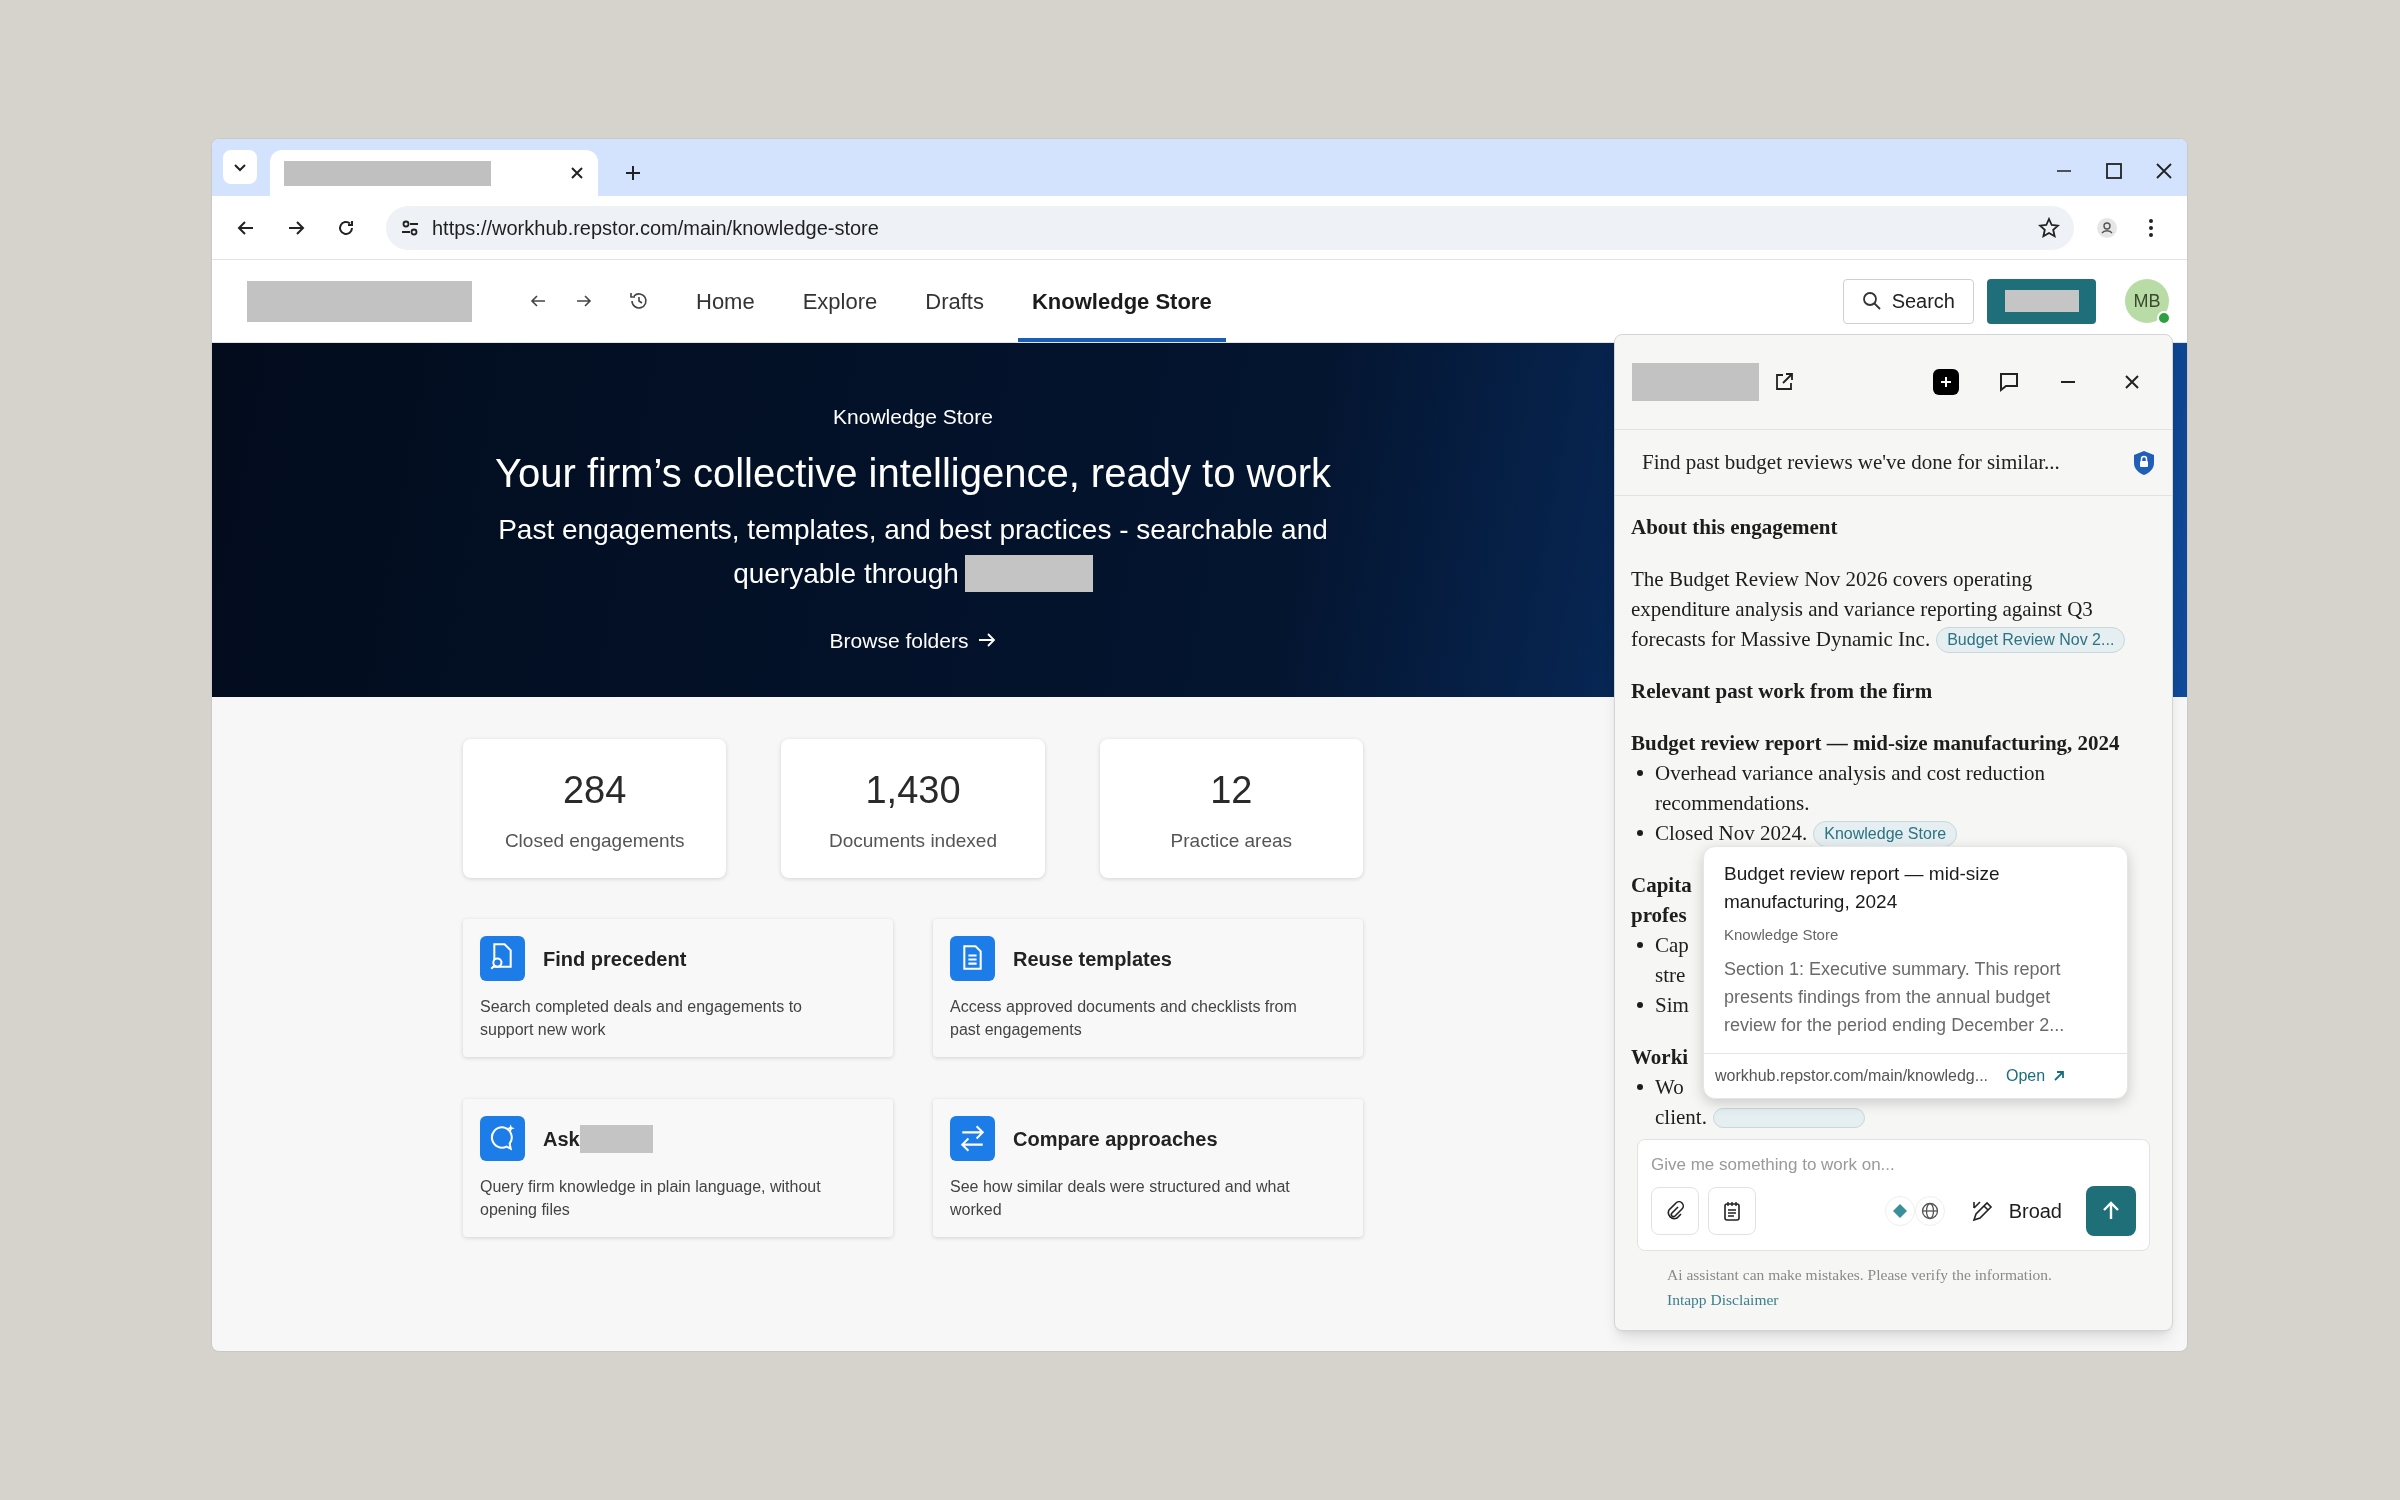 The image size is (2400, 1500). What do you see at coordinates (615, 959) in the screenshot?
I see `action-title: Find precedent` at bounding box center [615, 959].